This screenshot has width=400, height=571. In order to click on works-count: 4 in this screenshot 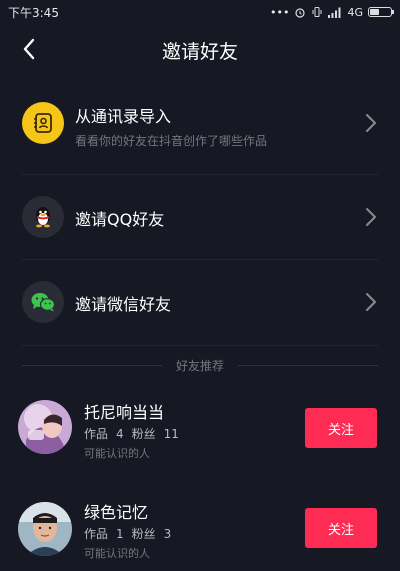, I will do `click(120, 434)`.